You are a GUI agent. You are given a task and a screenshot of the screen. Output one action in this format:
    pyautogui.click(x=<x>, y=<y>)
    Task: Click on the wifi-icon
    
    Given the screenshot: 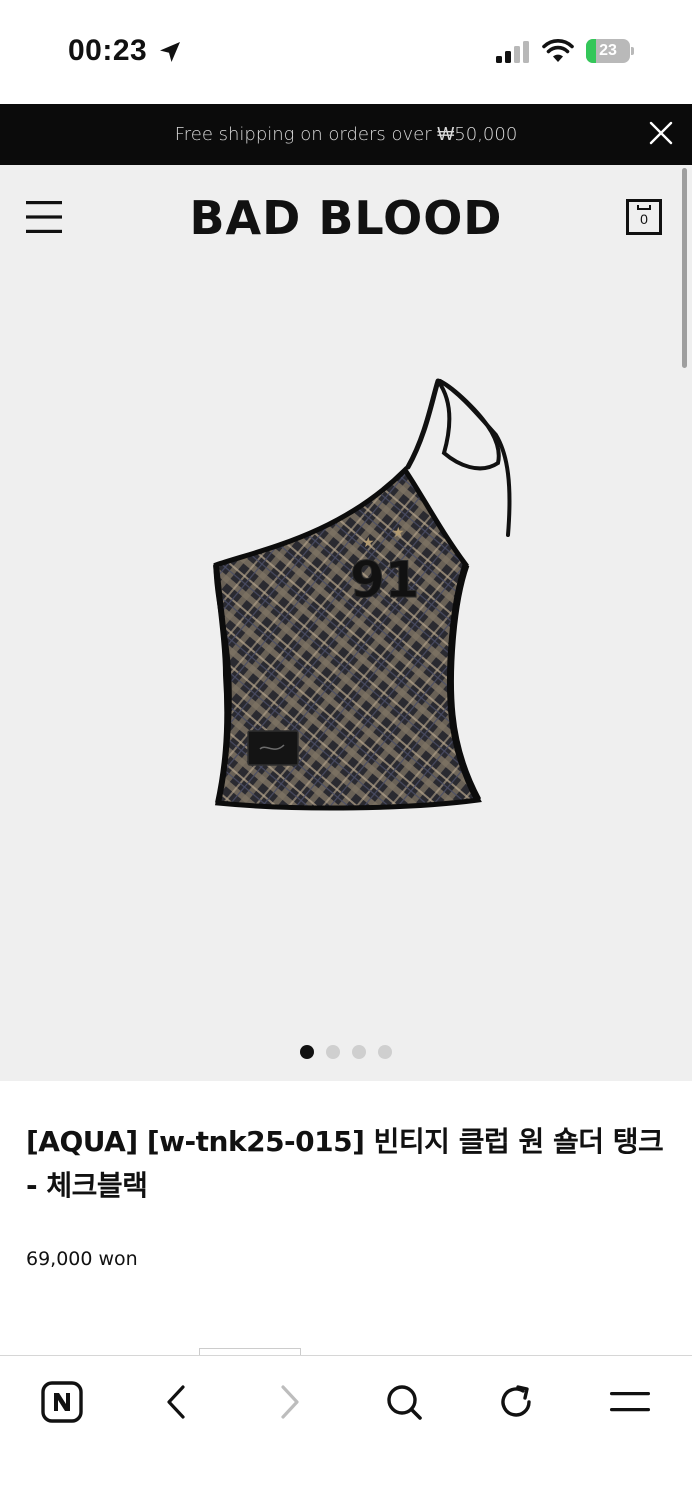 What is the action you would take?
    pyautogui.click(x=558, y=50)
    